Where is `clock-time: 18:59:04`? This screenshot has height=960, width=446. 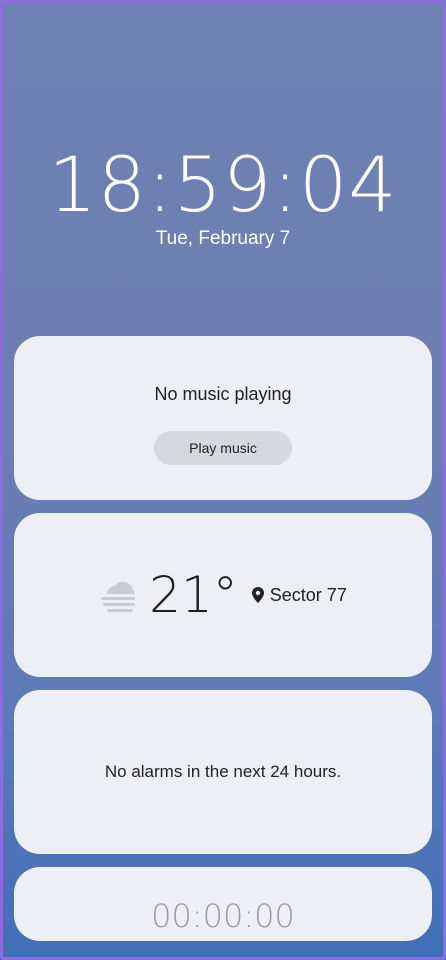 clock-time: 18:59:04 is located at coordinates (223, 184).